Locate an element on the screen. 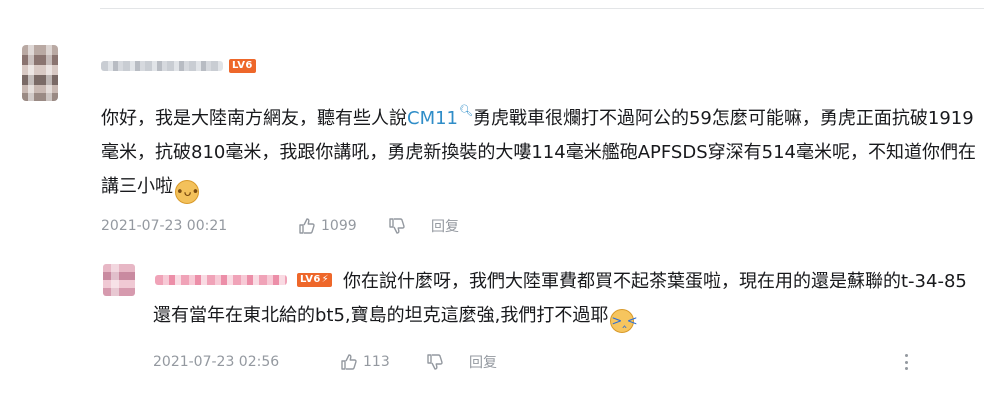  top-divider is located at coordinates (542, 8).